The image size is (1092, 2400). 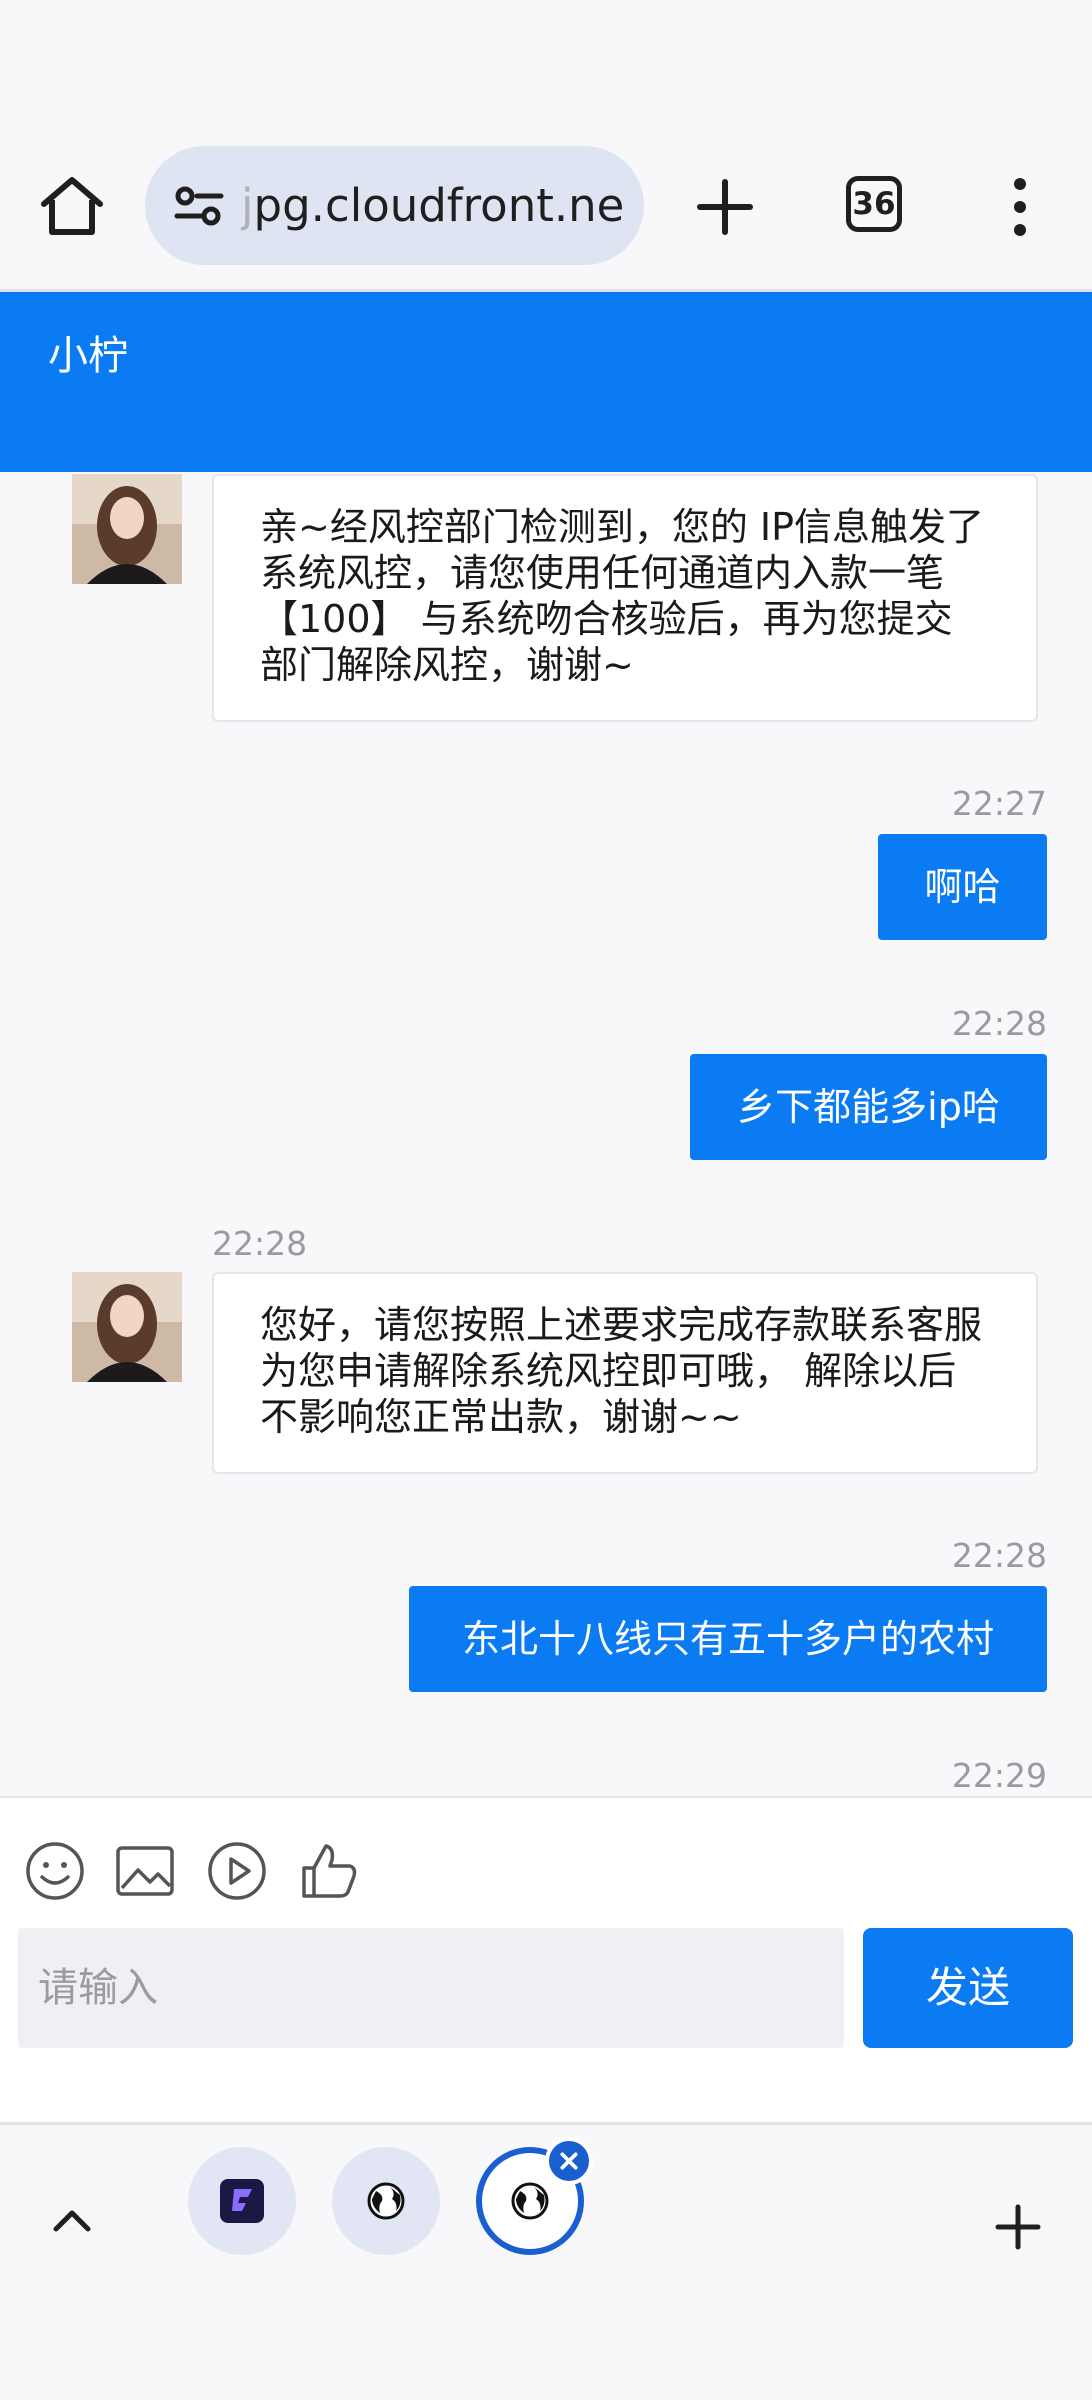 What do you see at coordinates (546, 382) in the screenshot?
I see `chat-header: 小柠` at bounding box center [546, 382].